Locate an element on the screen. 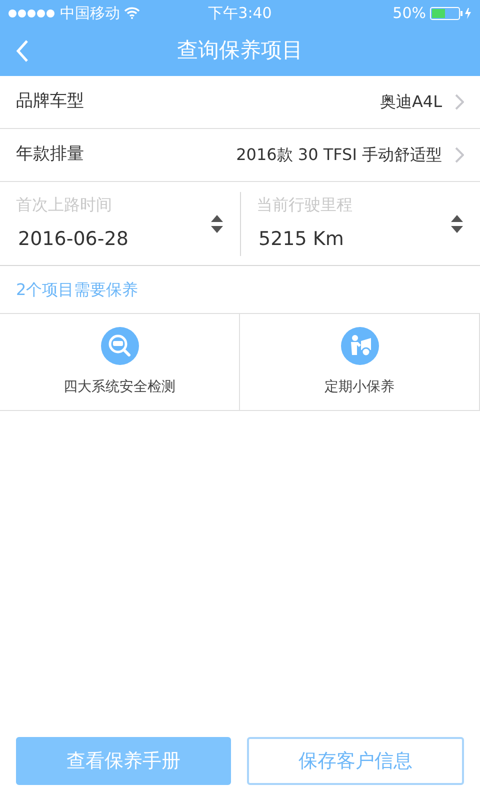 This screenshot has height=800, width=480. picker-value: 5215 Km is located at coordinates (353, 239).